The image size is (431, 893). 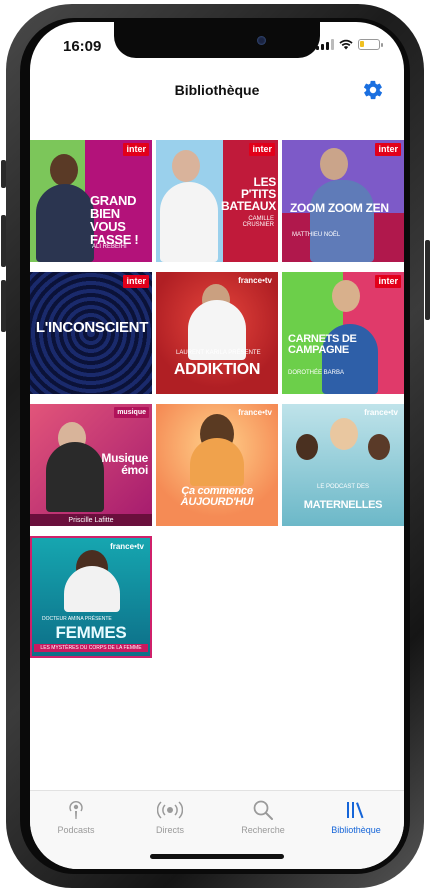 I want to click on tab-label: Podcasts, so click(x=76, y=830).